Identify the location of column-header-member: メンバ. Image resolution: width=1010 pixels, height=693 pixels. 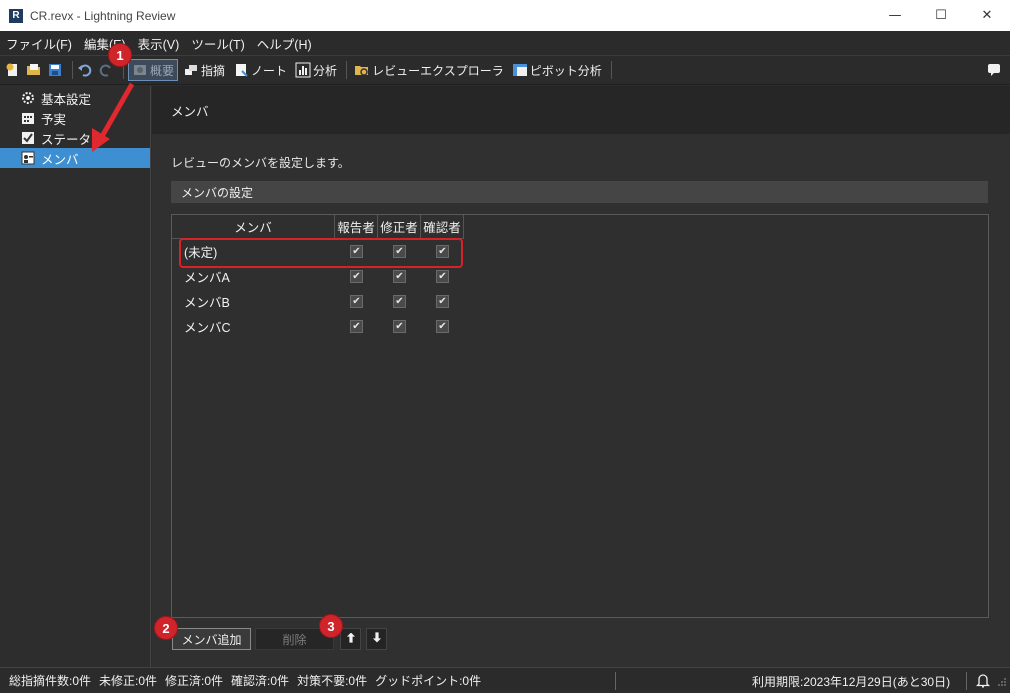
(253, 227).